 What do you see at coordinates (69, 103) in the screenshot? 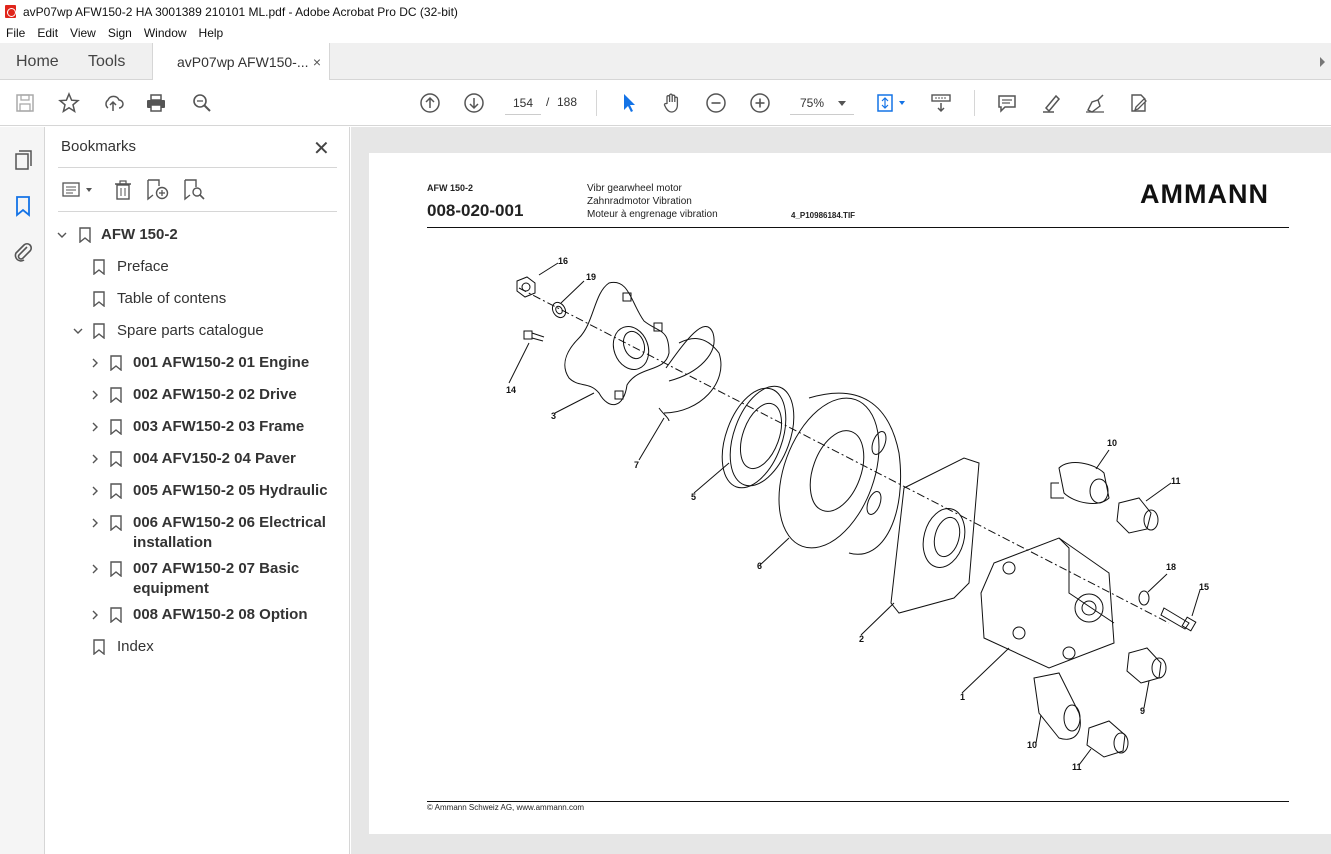
I see `star-icon` at bounding box center [69, 103].